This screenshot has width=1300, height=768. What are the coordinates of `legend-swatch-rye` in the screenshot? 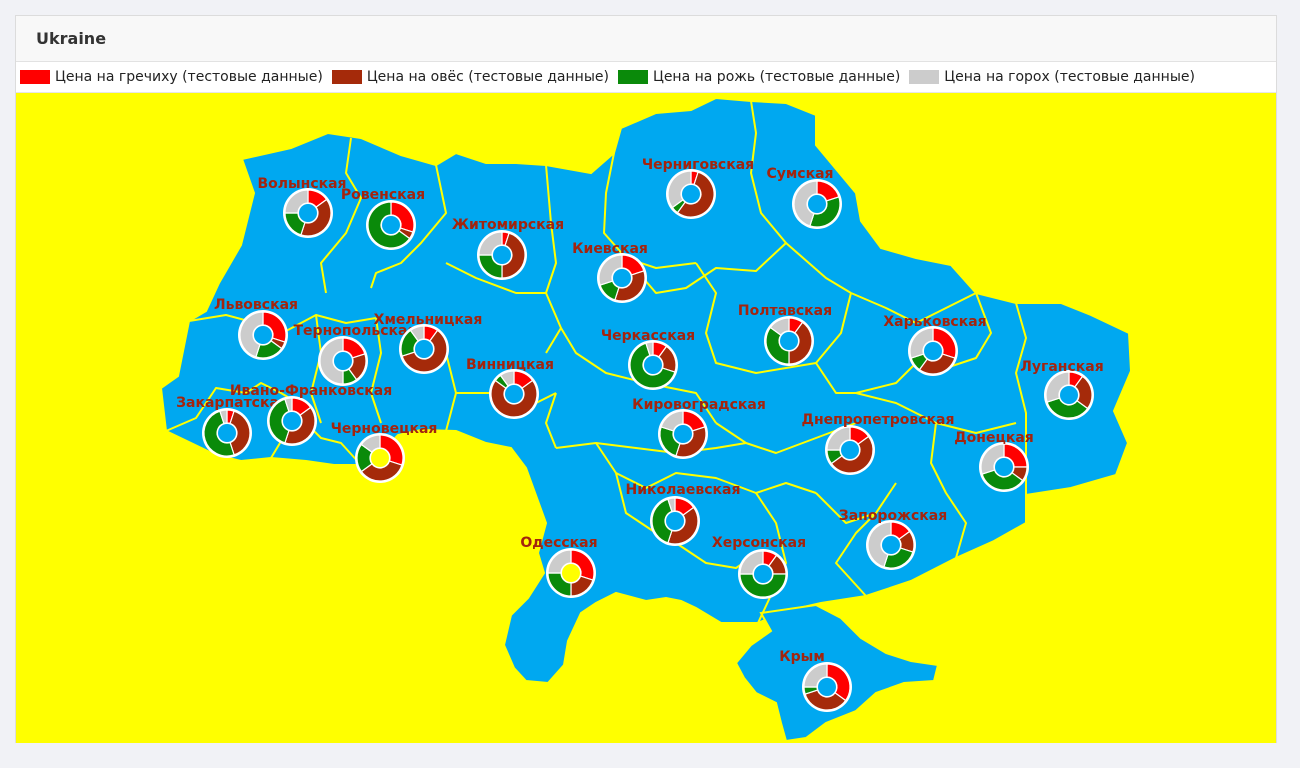 It's located at (632, 77).